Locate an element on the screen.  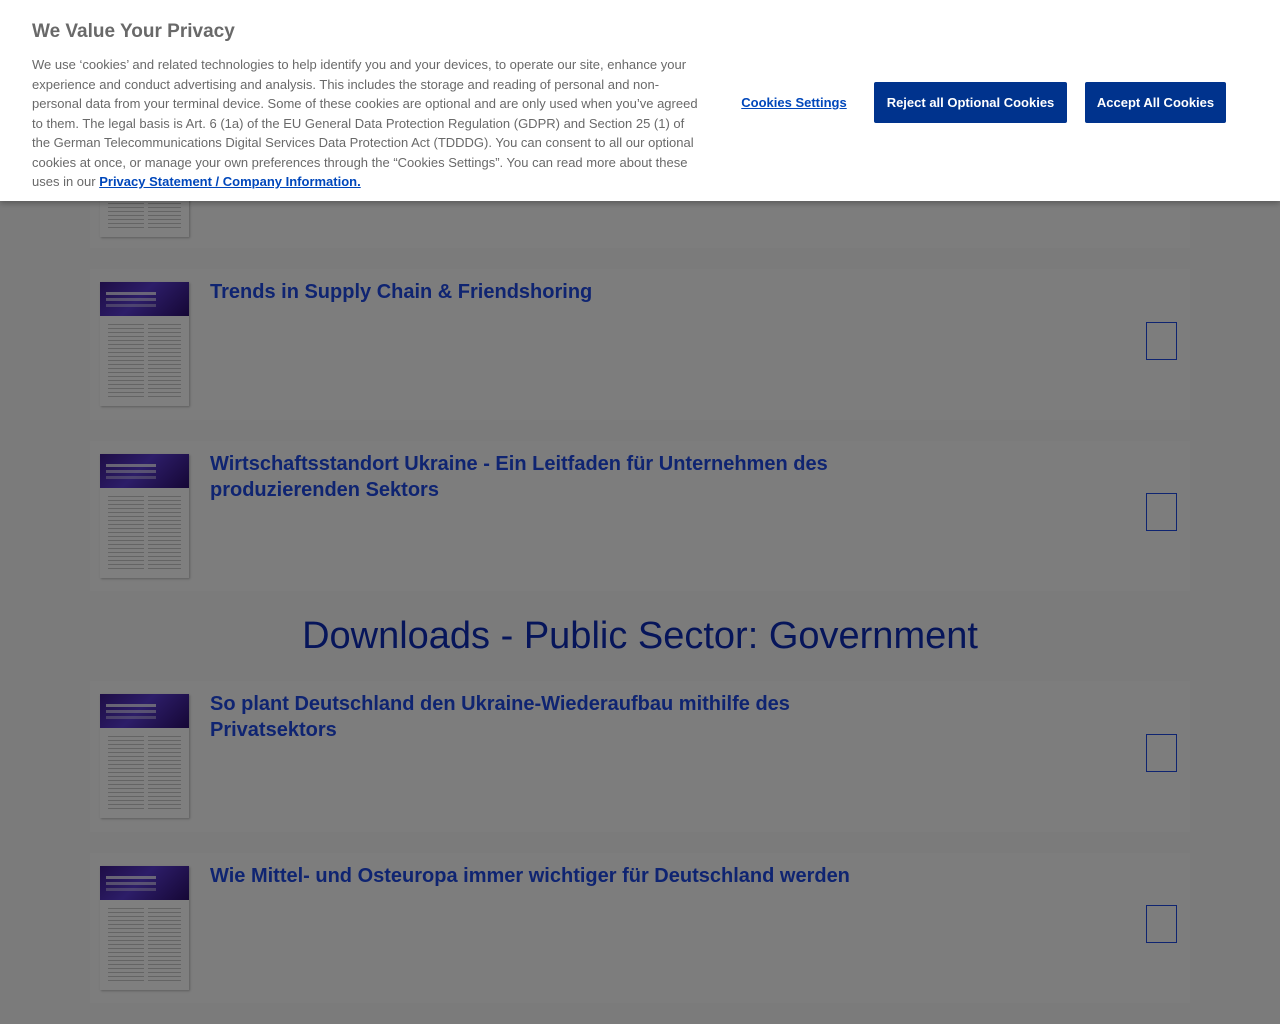
cookies-settings-button: Cookies Settings is located at coordinates (794, 102).